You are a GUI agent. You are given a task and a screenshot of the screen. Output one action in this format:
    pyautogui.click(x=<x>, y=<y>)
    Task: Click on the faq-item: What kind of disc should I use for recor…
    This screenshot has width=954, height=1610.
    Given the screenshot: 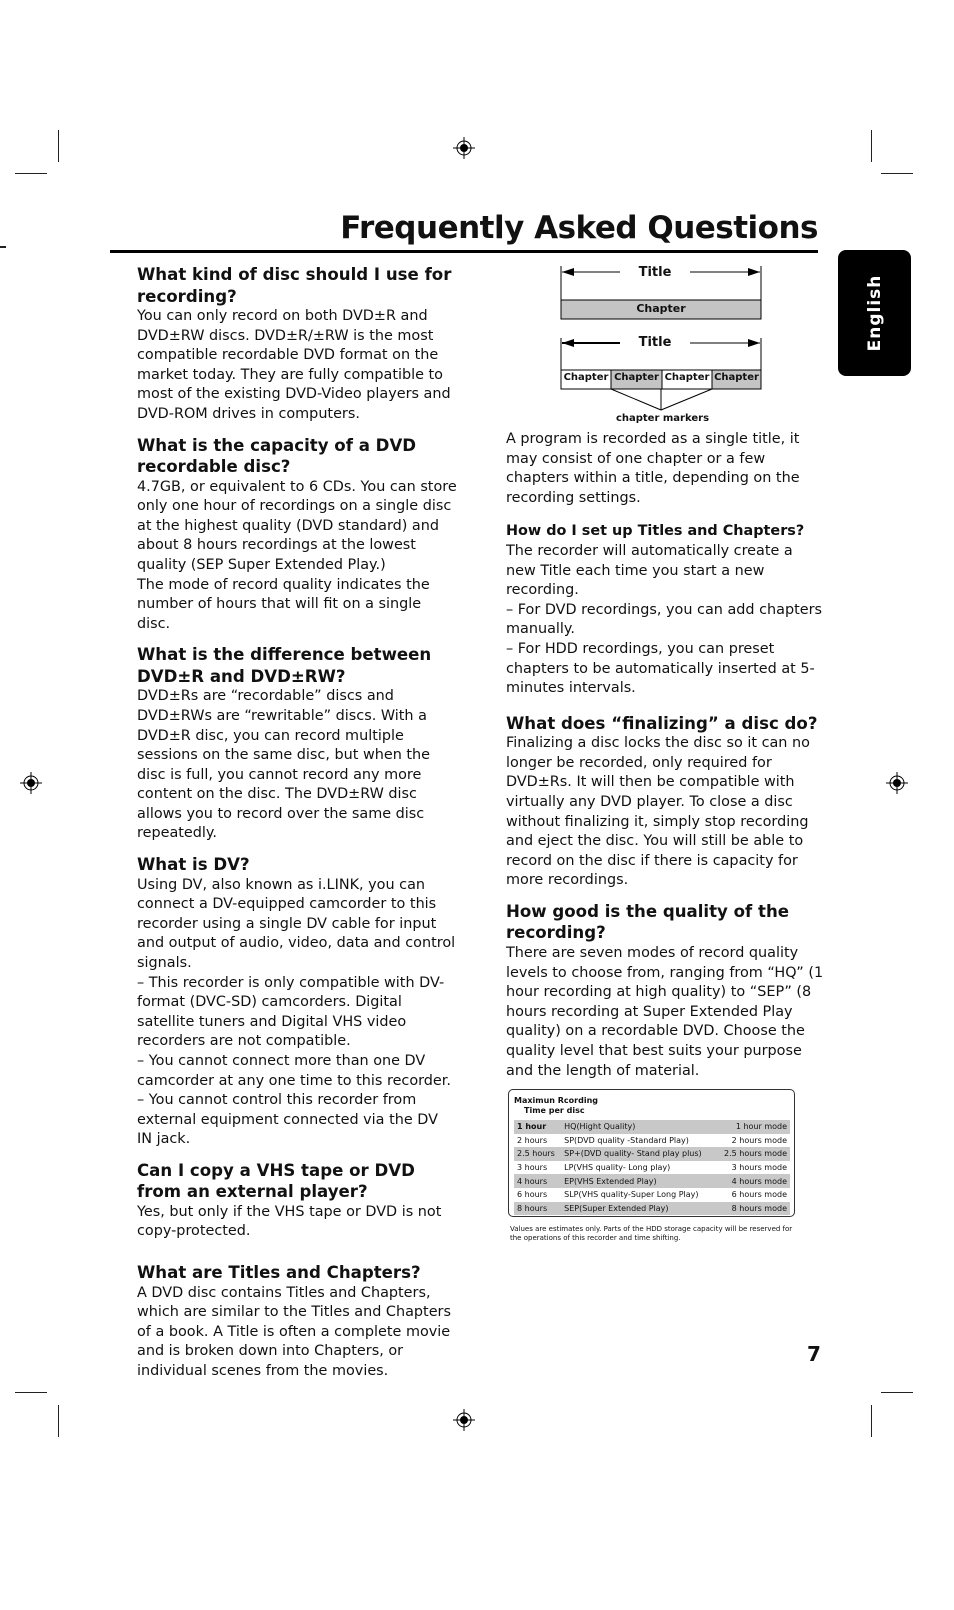 What is the action you would take?
    pyautogui.click(x=297, y=344)
    